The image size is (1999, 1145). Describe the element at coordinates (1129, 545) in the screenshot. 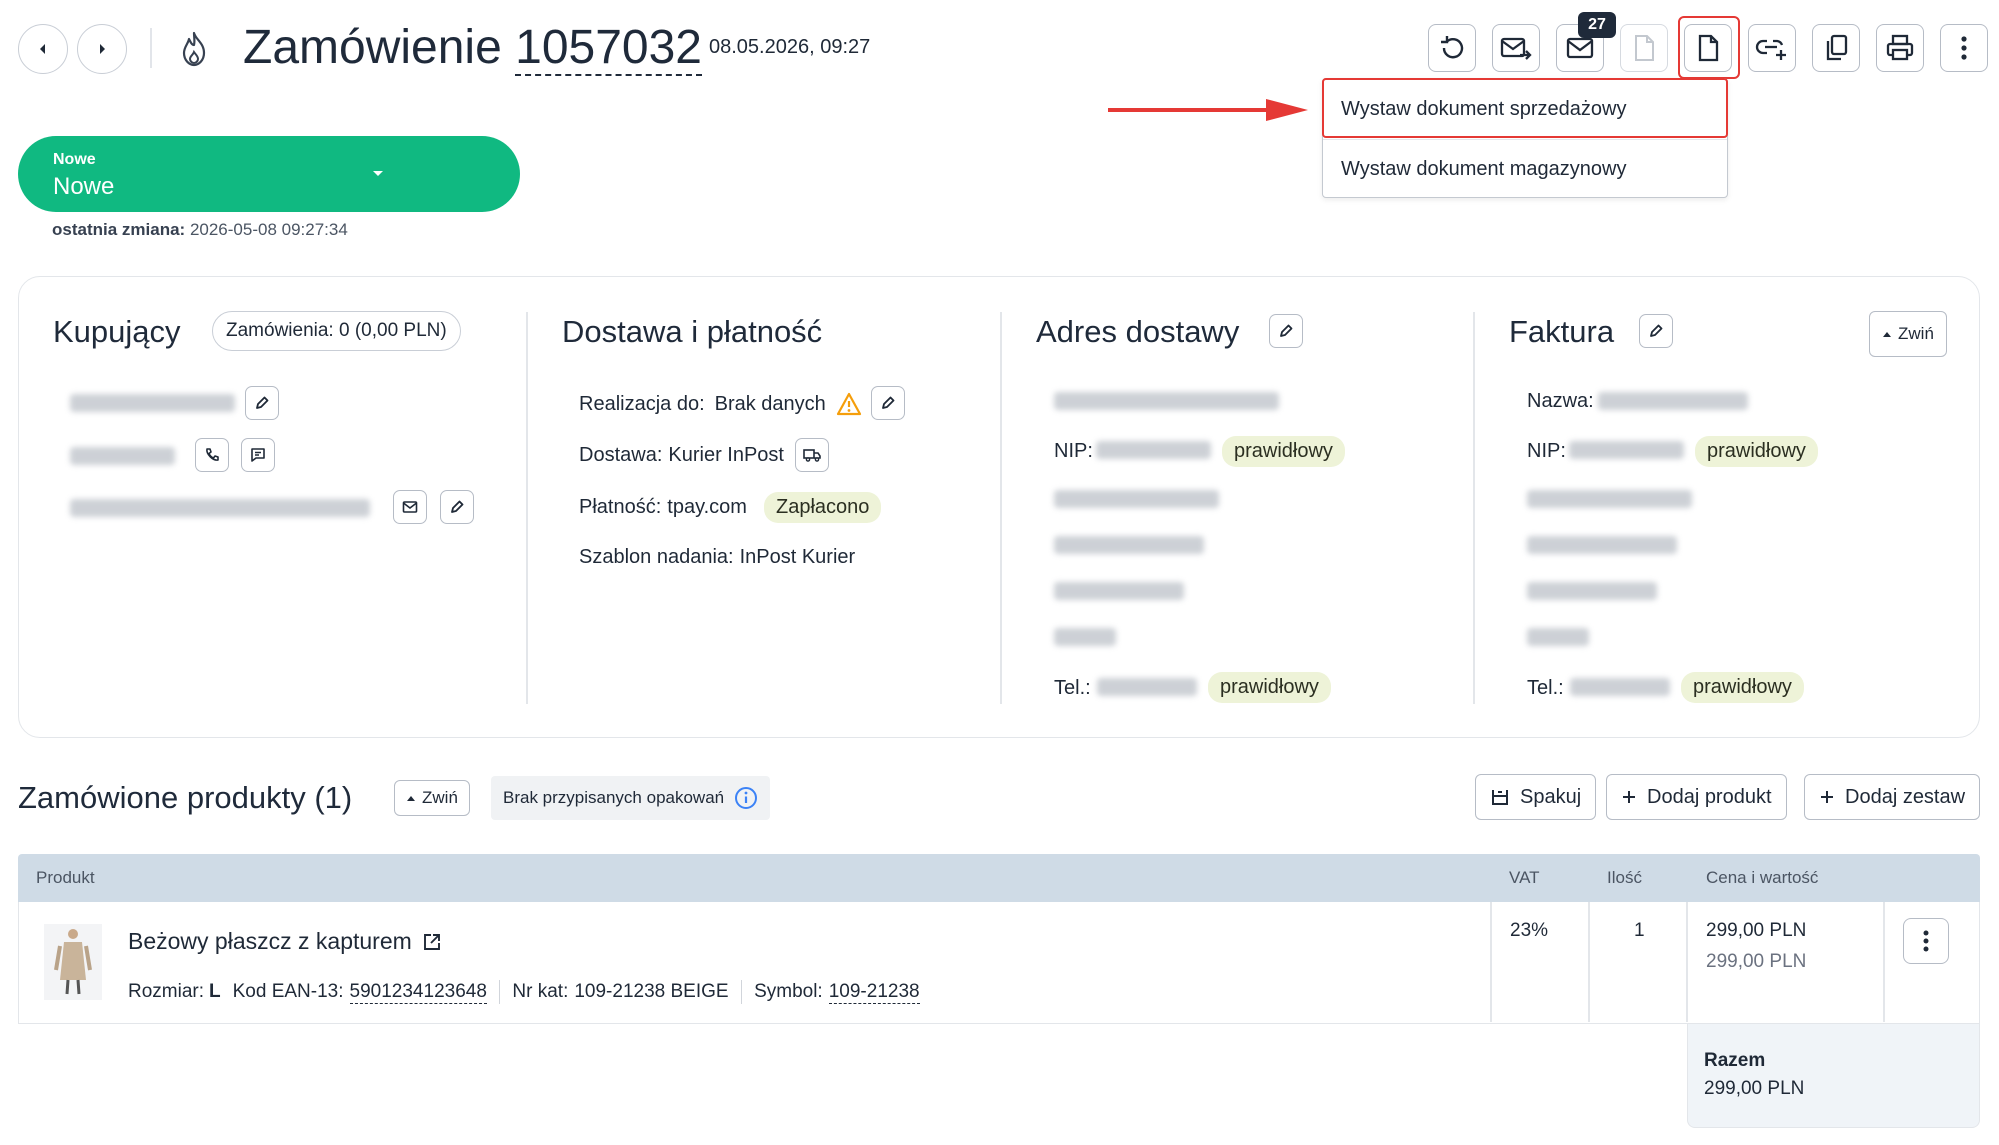

I see `address-street-redacted` at that location.